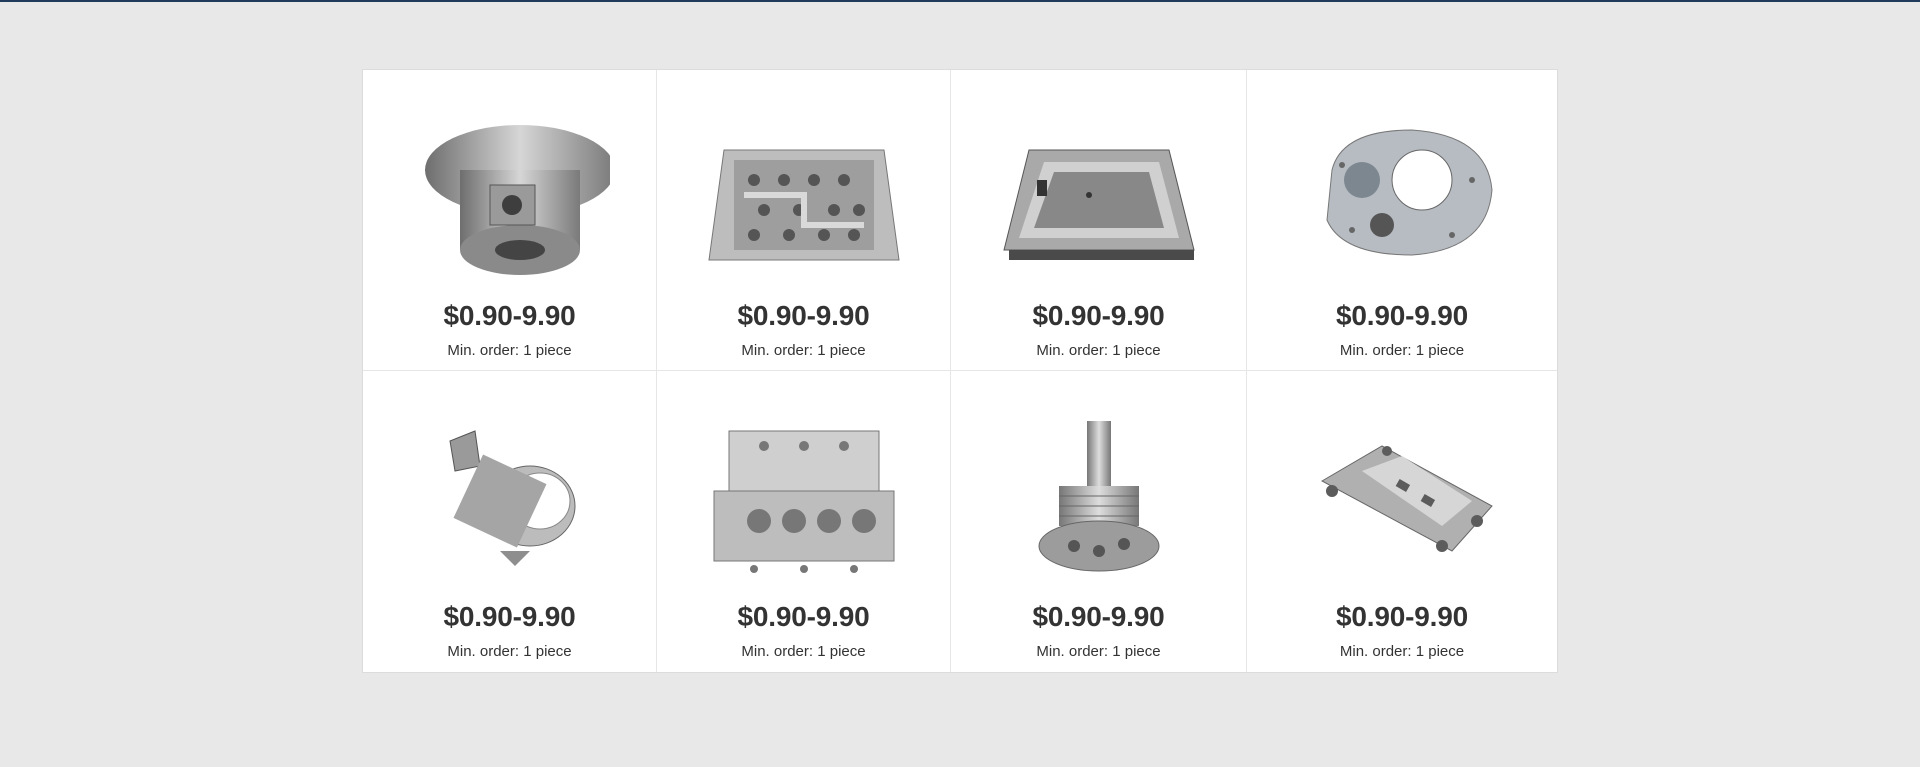  What do you see at coordinates (517, 200) in the screenshot?
I see `cnc-flanged-housing-icon` at bounding box center [517, 200].